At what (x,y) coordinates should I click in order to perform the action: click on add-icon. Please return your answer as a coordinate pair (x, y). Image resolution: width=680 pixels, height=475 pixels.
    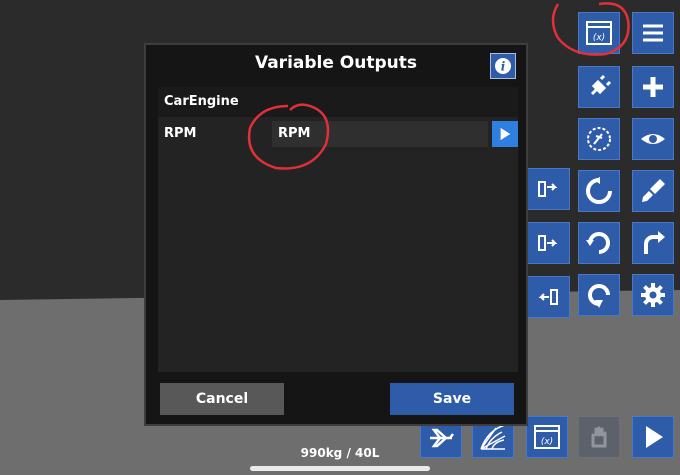
    Looking at the image, I should click on (653, 87).